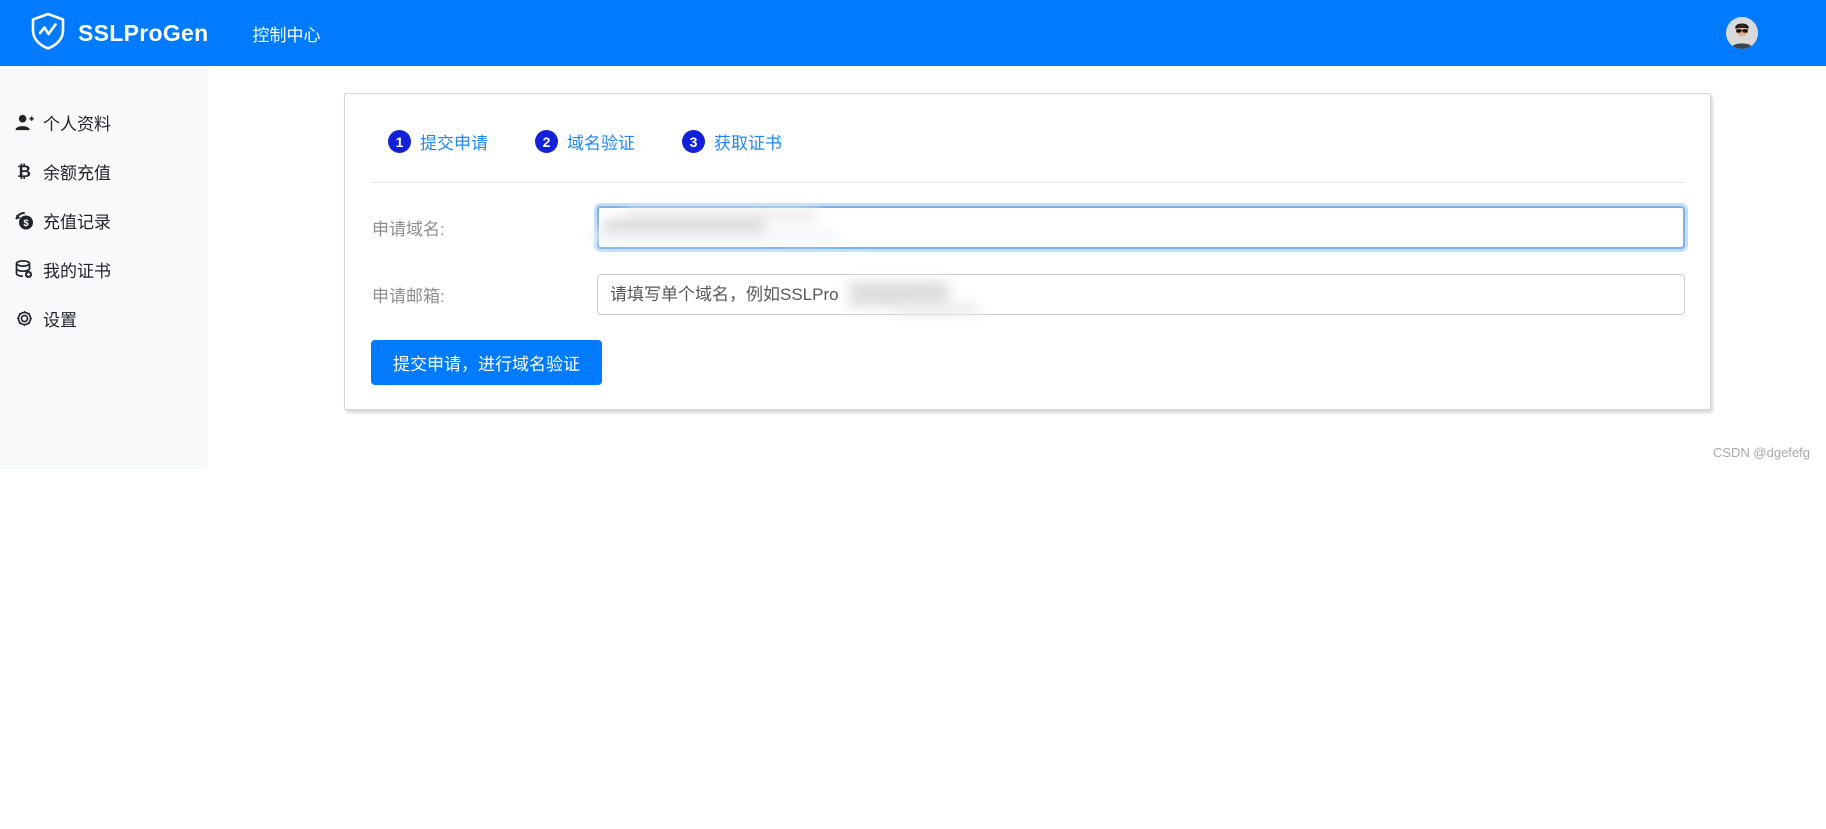  Describe the element at coordinates (601, 143) in the screenshot. I see `step-label: 域名验证` at that location.